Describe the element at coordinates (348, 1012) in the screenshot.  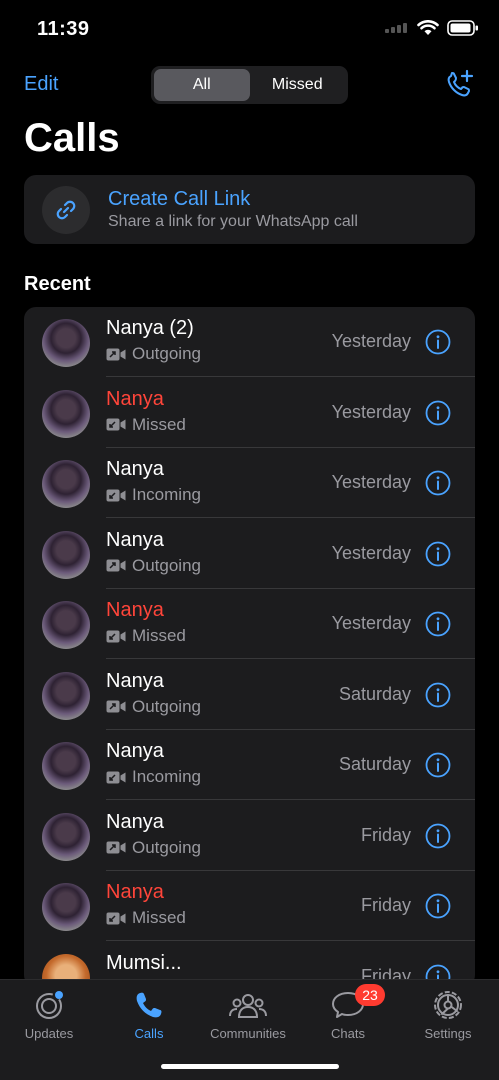
I see `tab-chats: 23 Chats` at that location.